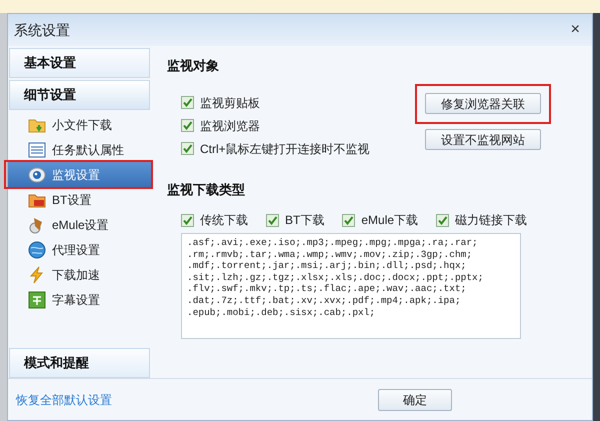 The height and width of the screenshot is (421, 600). I want to click on checkbox-label: 监视剪贴板, so click(230, 103).